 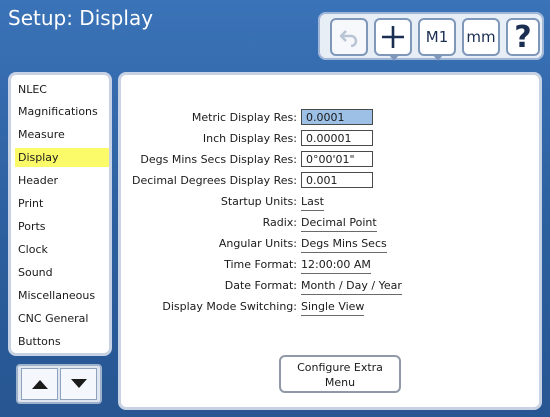 I want to click on toolbar: M1 mm ?, so click(x=431, y=36).